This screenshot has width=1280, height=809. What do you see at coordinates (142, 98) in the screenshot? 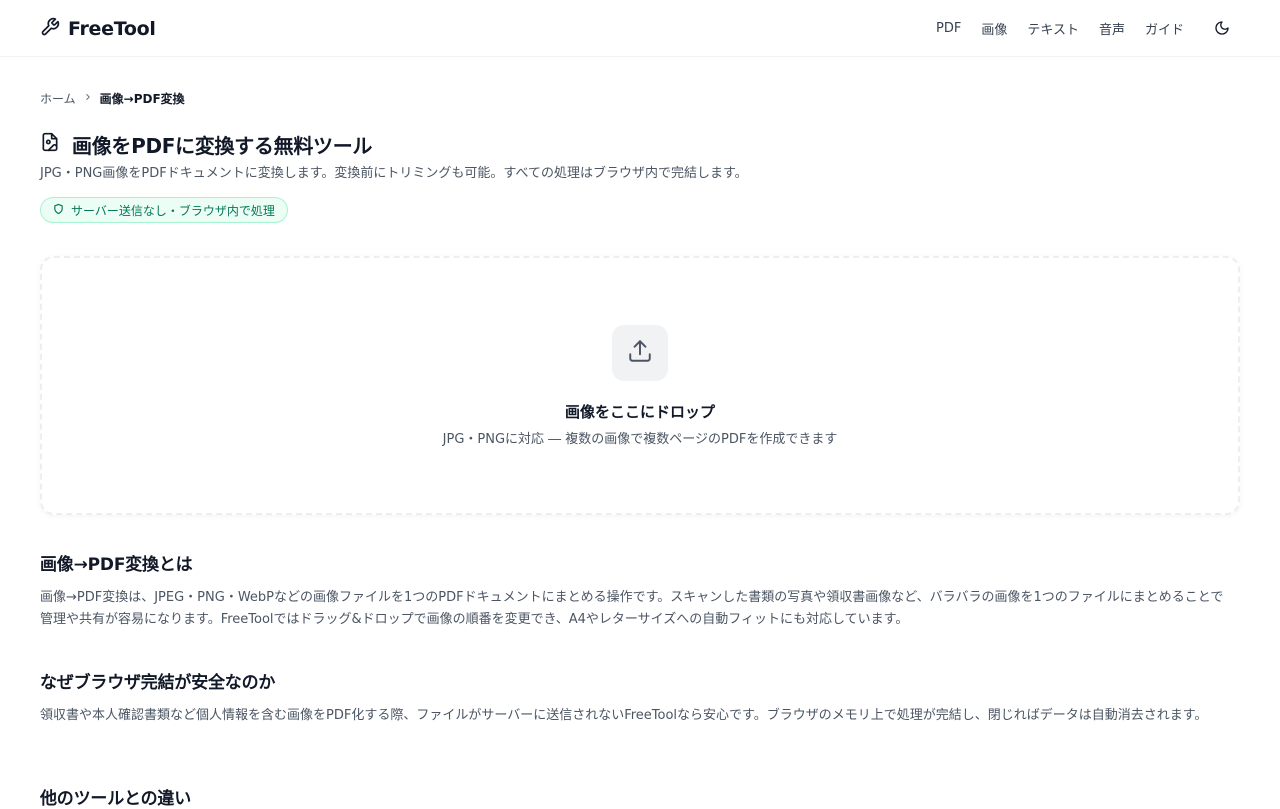
I see `breadcrumb-current: 画像→PDF変換` at bounding box center [142, 98].